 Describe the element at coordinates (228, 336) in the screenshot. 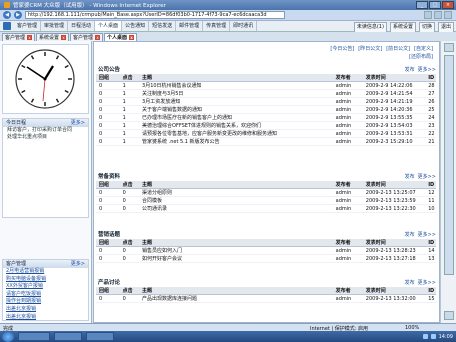

I see `taskbar: 14:09` at that location.